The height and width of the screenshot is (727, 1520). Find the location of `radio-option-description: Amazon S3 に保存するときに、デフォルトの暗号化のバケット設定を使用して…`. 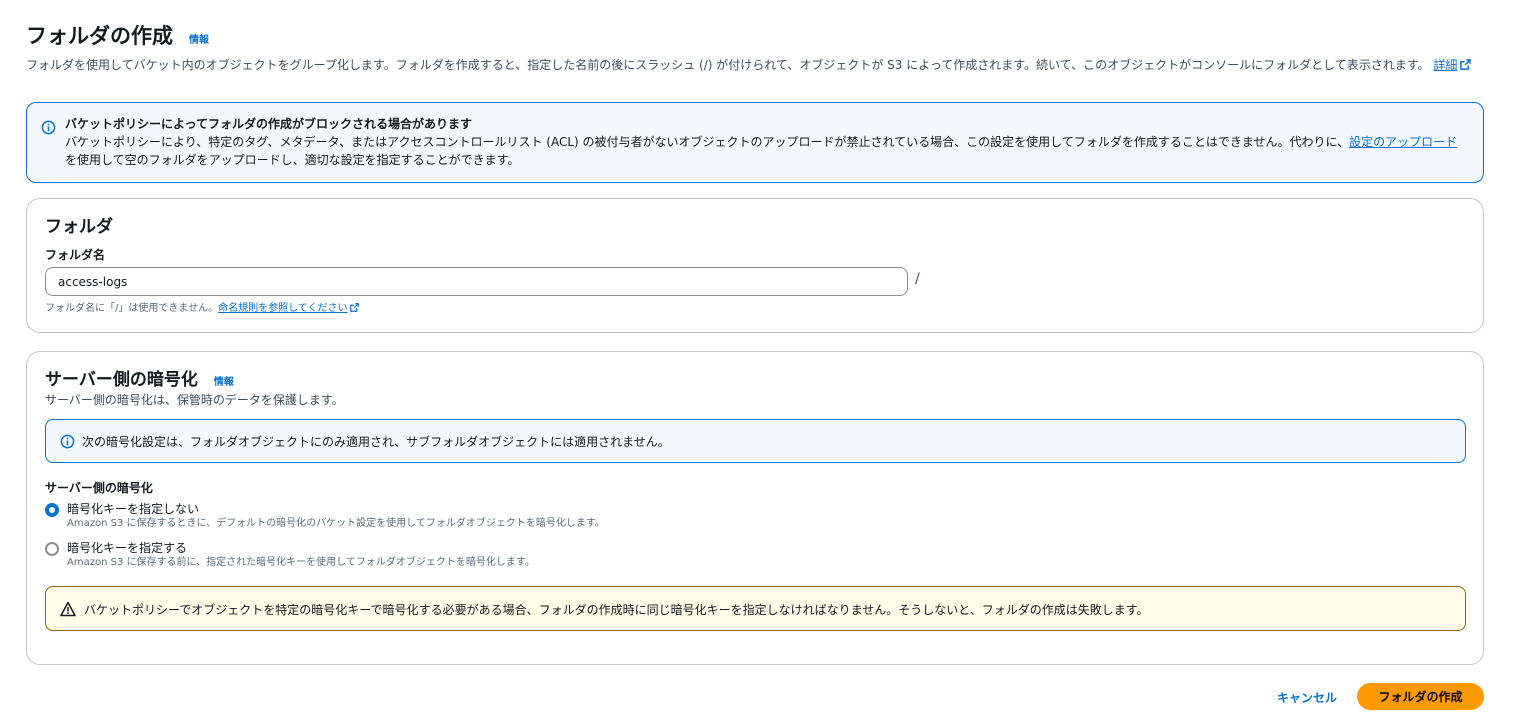

radio-option-description: Amazon S3 に保存するときに、デフォルトの暗号化のバケット設定を使用して… is located at coordinates (336, 523).